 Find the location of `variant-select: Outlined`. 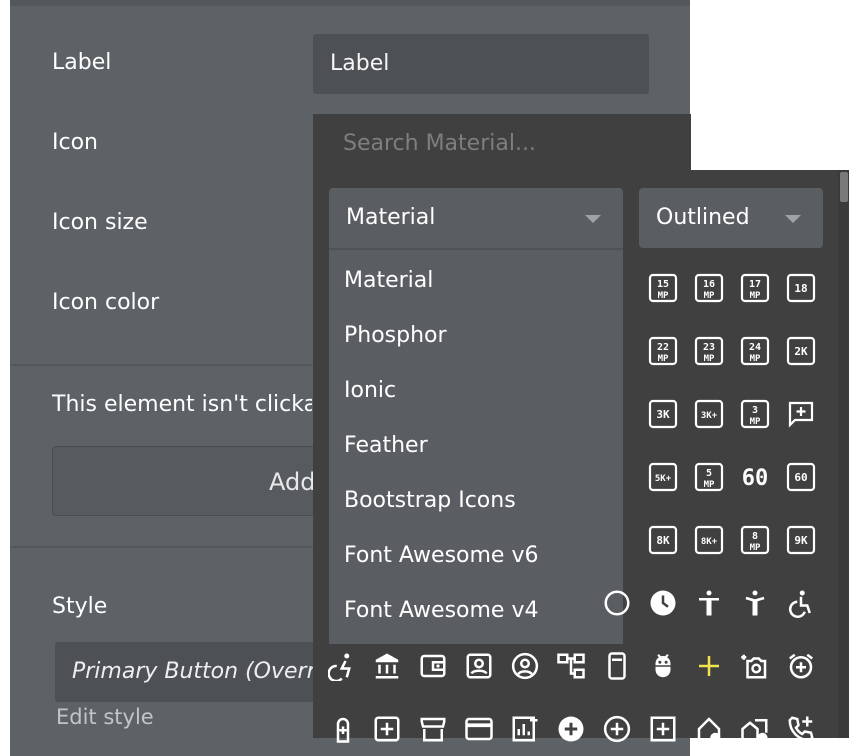

variant-select: Outlined is located at coordinates (731, 218).